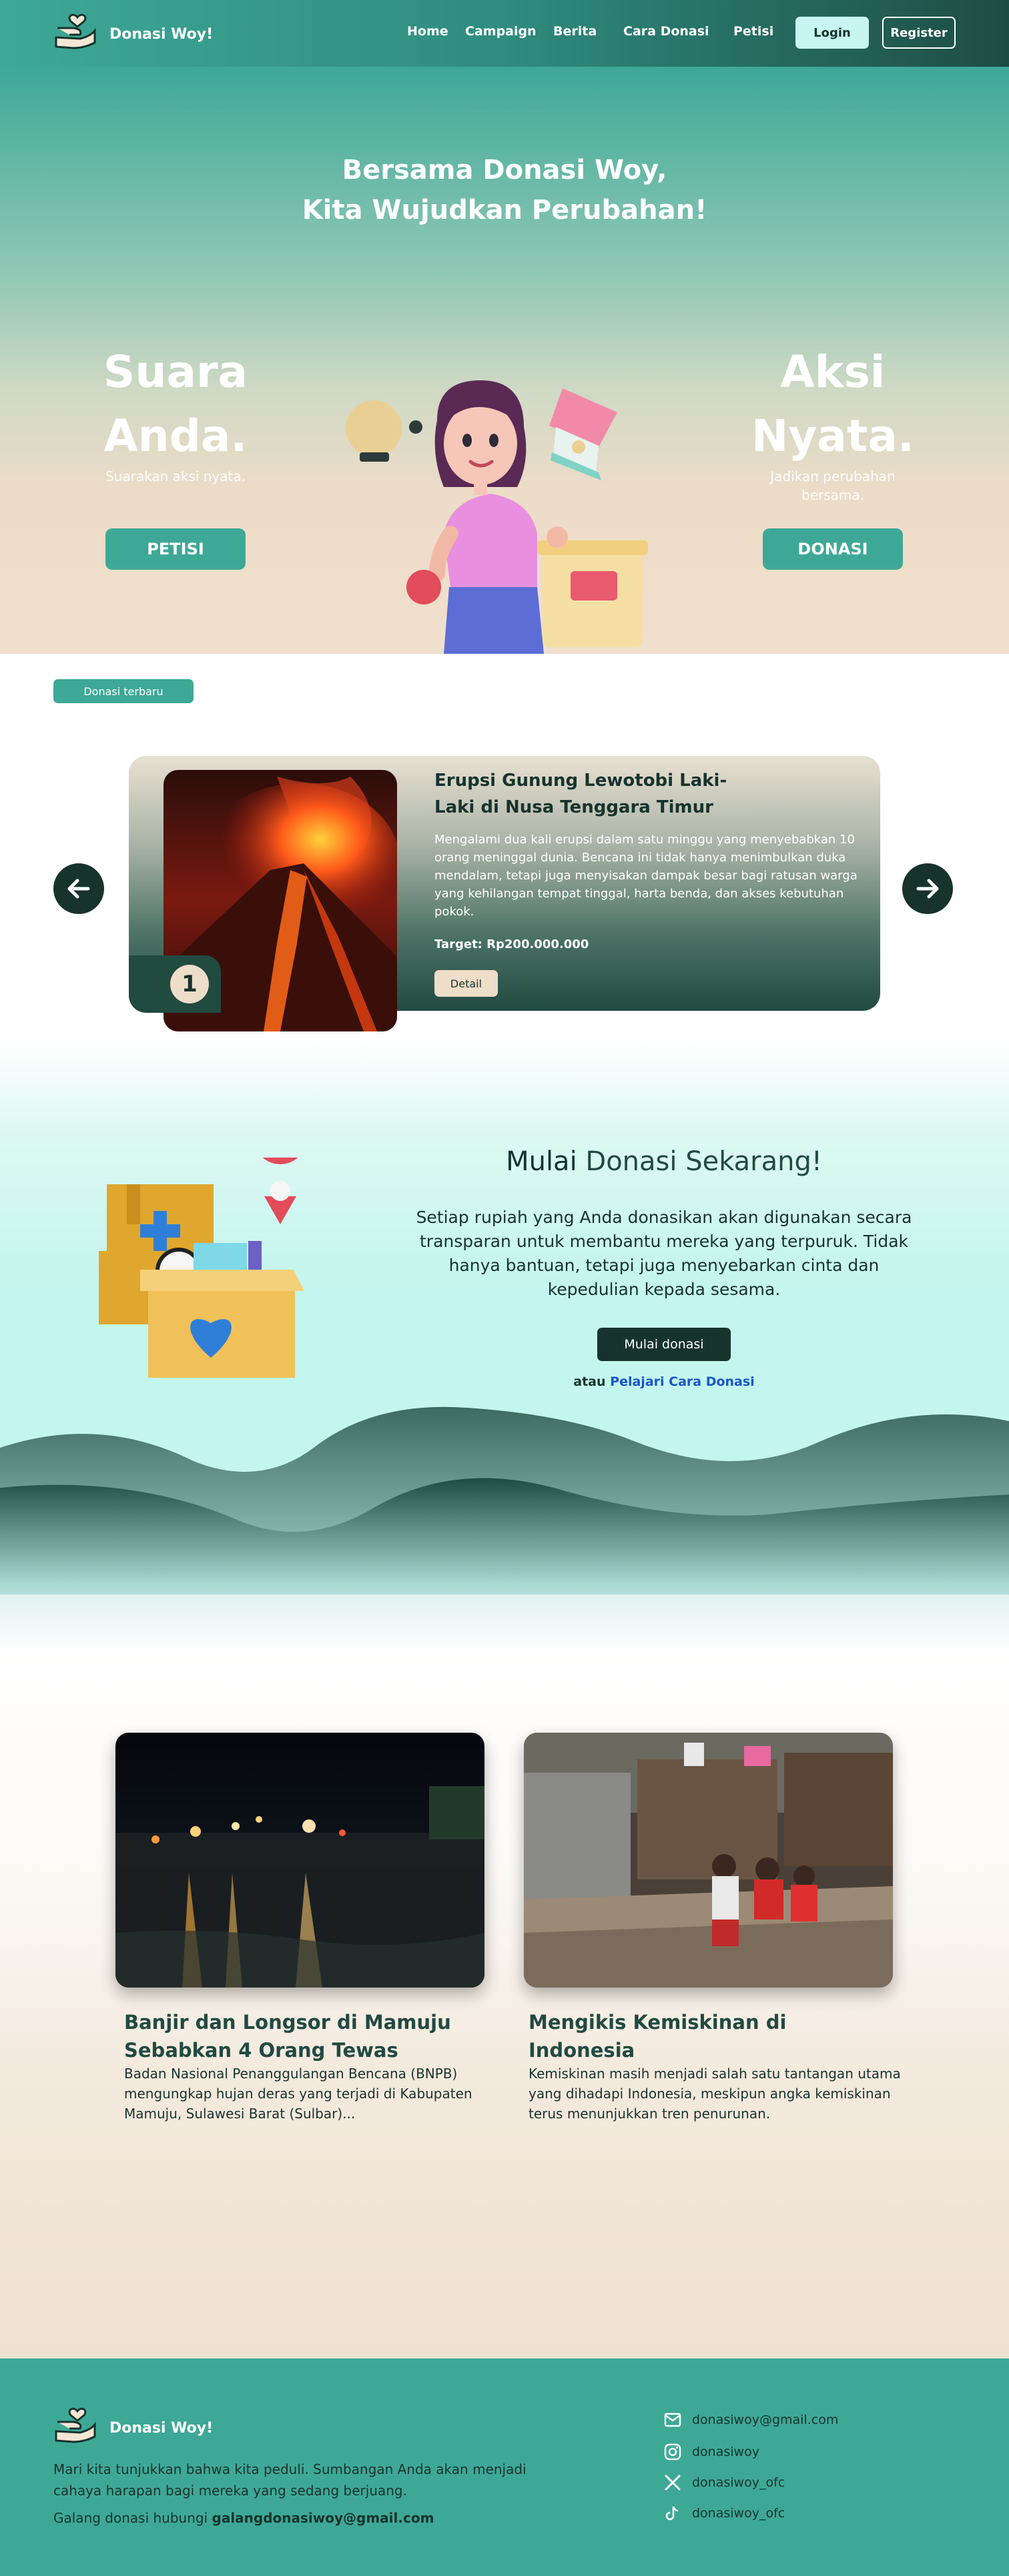  I want to click on donation-box-illustration, so click(201, 1268).